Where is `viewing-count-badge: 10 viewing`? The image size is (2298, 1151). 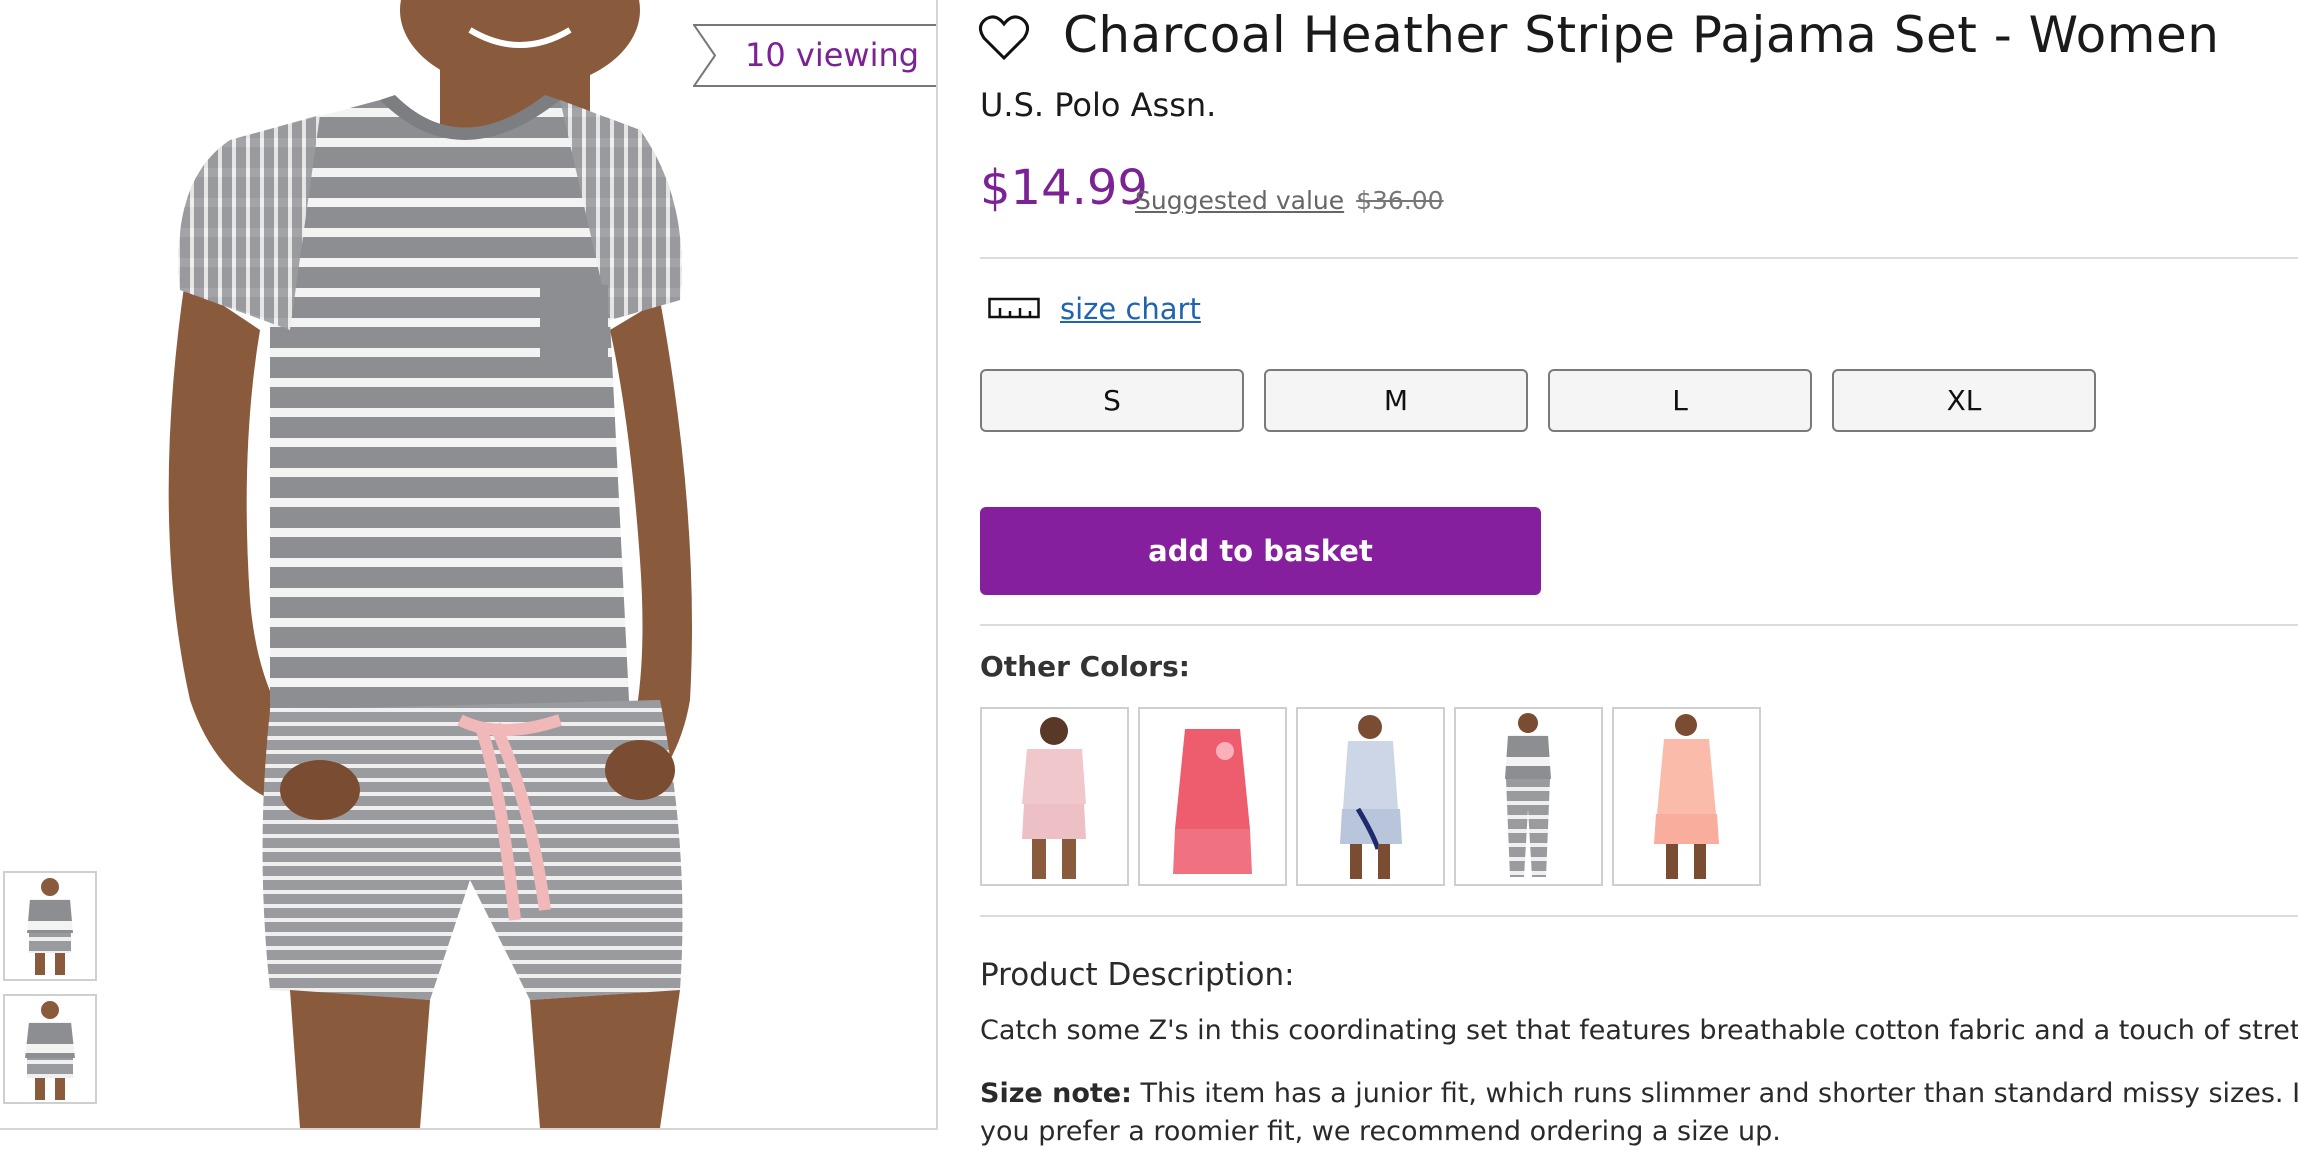 viewing-count-badge: 10 viewing is located at coordinates (814, 55).